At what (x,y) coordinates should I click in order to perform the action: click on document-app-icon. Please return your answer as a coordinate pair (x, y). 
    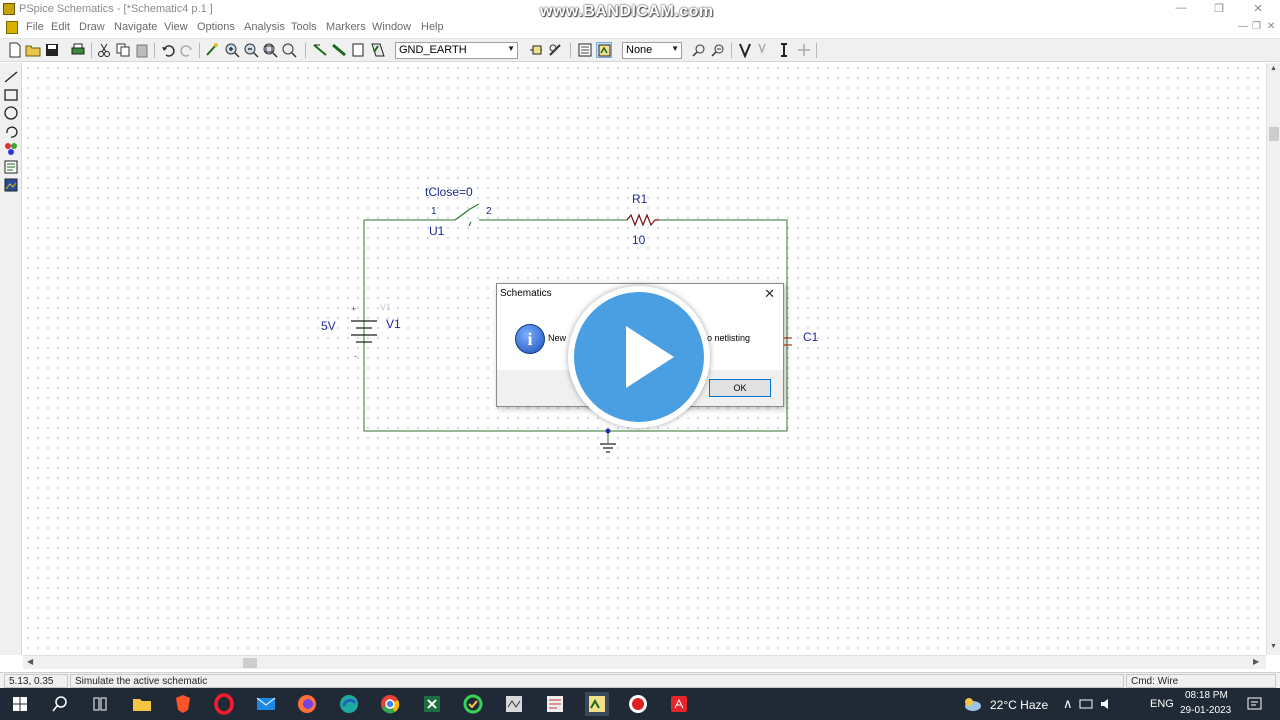
    Looking at the image, I should click on (555, 704).